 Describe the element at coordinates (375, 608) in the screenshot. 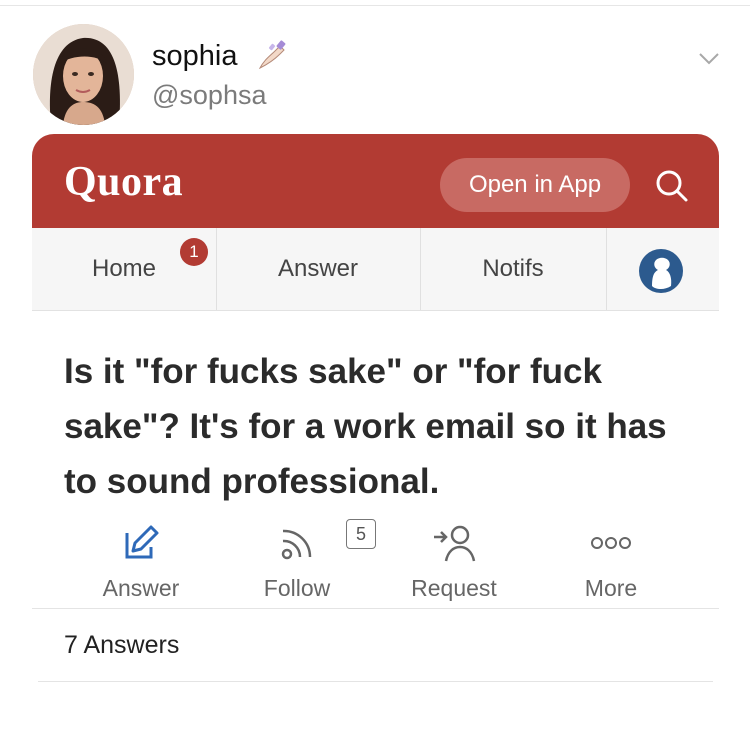

I see `section-divider` at that location.